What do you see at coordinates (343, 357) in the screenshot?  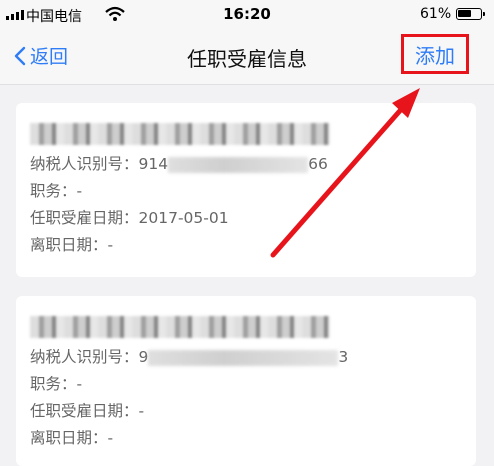 I see `tax-id-suffix: 3` at bounding box center [343, 357].